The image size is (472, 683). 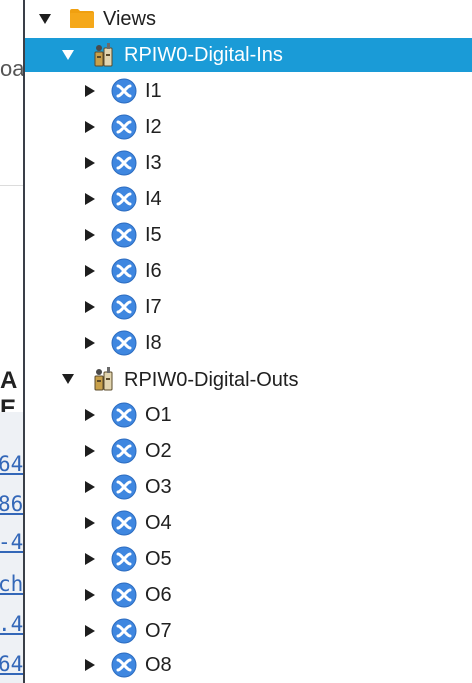 What do you see at coordinates (248, 271) in the screenshot?
I see `tree-item-i6: I6` at bounding box center [248, 271].